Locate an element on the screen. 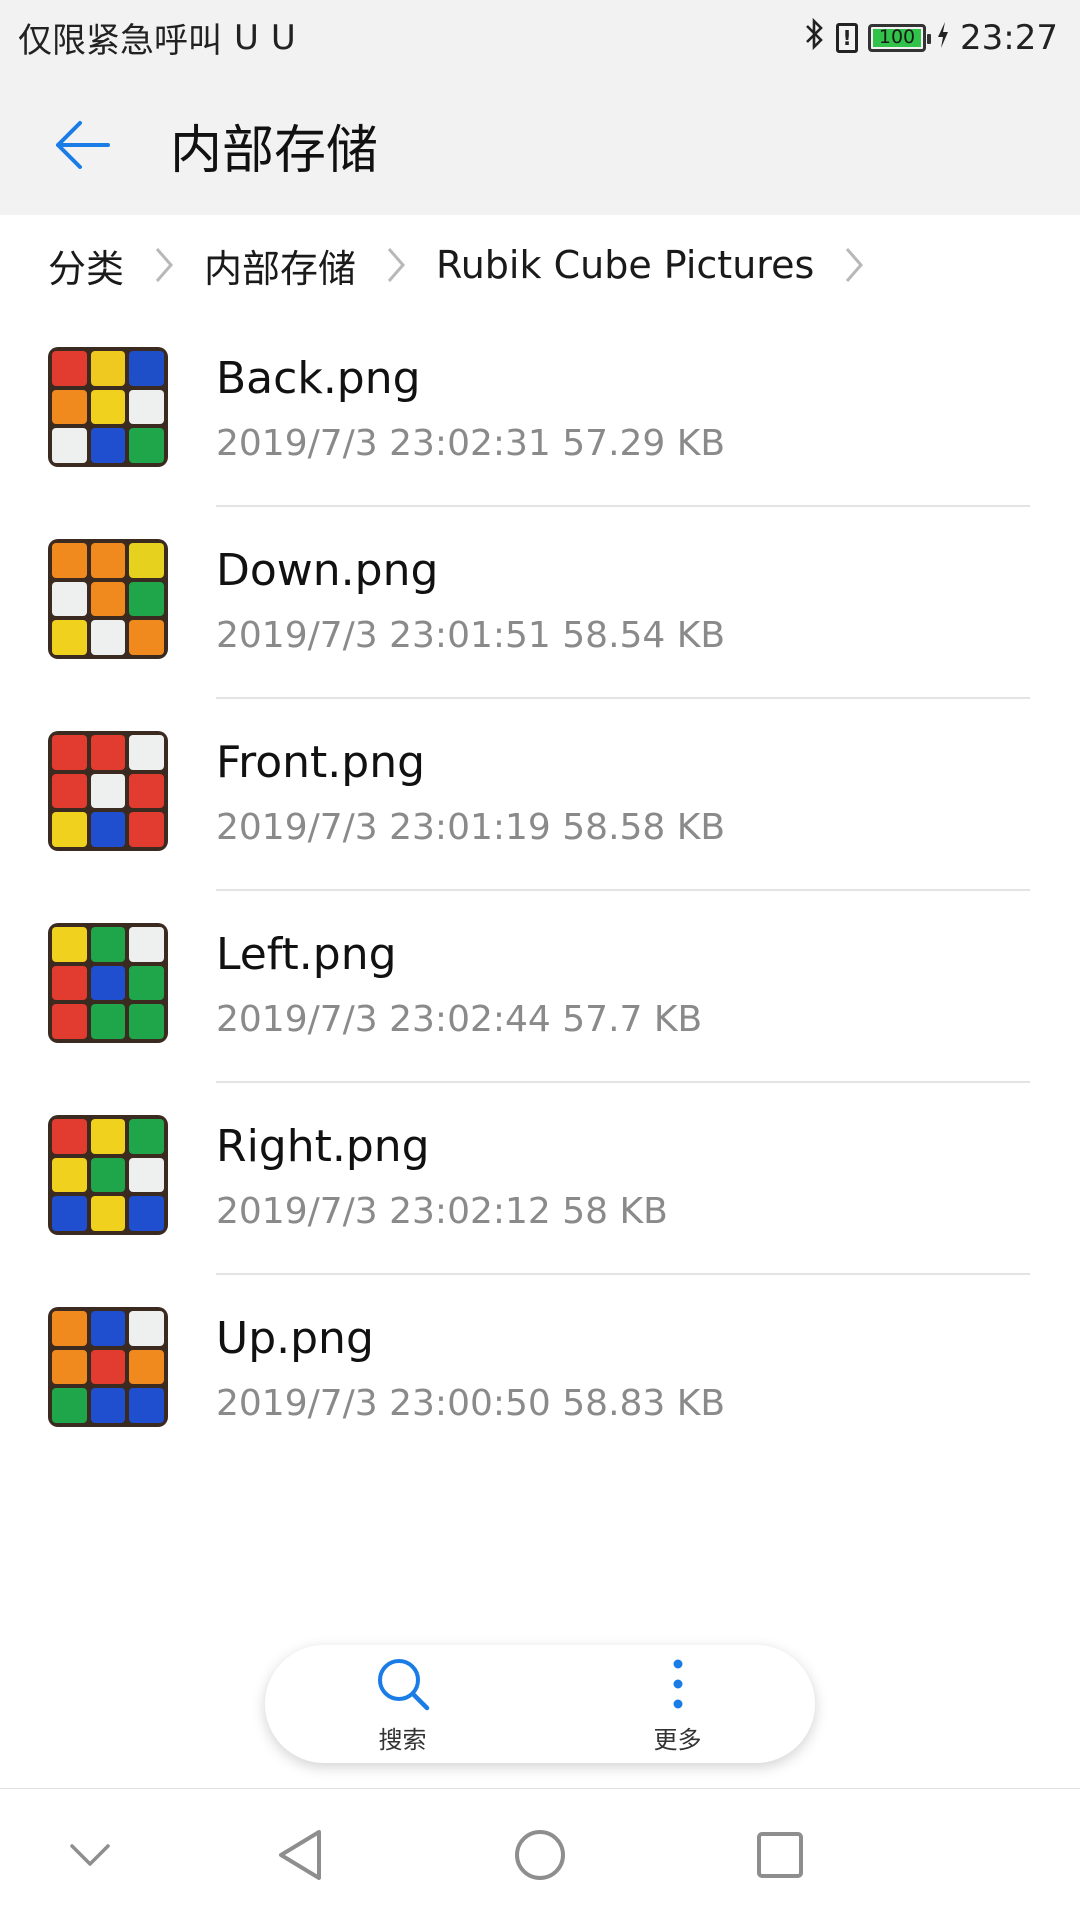 The width and height of the screenshot is (1080, 1920). file-meta: 2019/7/3 23:02:31 57.29 KB is located at coordinates (471, 444).